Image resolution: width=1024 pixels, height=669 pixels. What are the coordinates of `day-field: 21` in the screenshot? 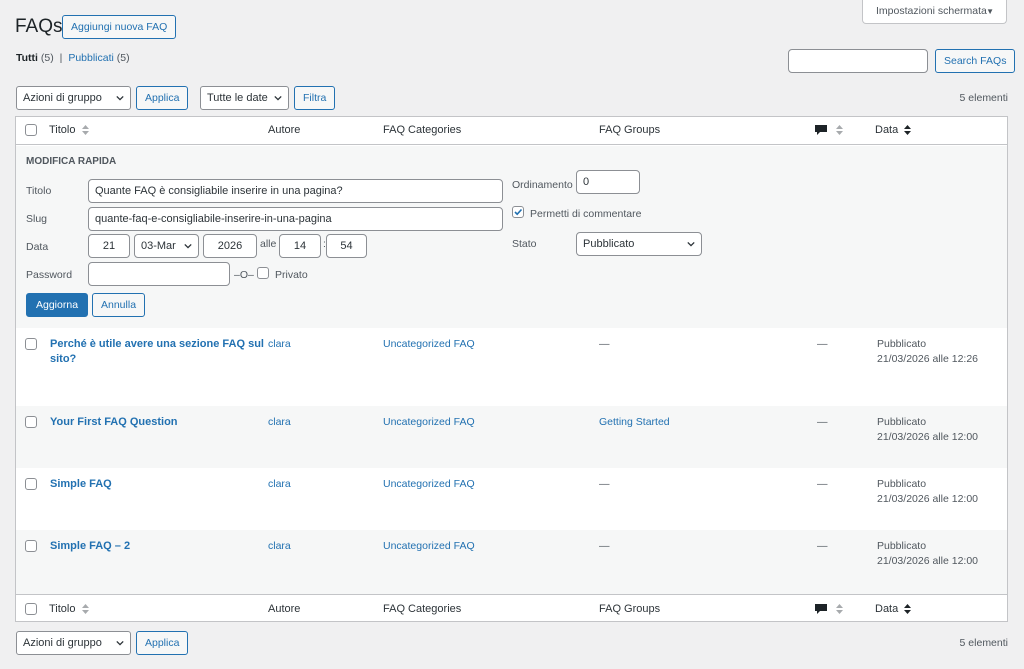 It's located at (109, 246).